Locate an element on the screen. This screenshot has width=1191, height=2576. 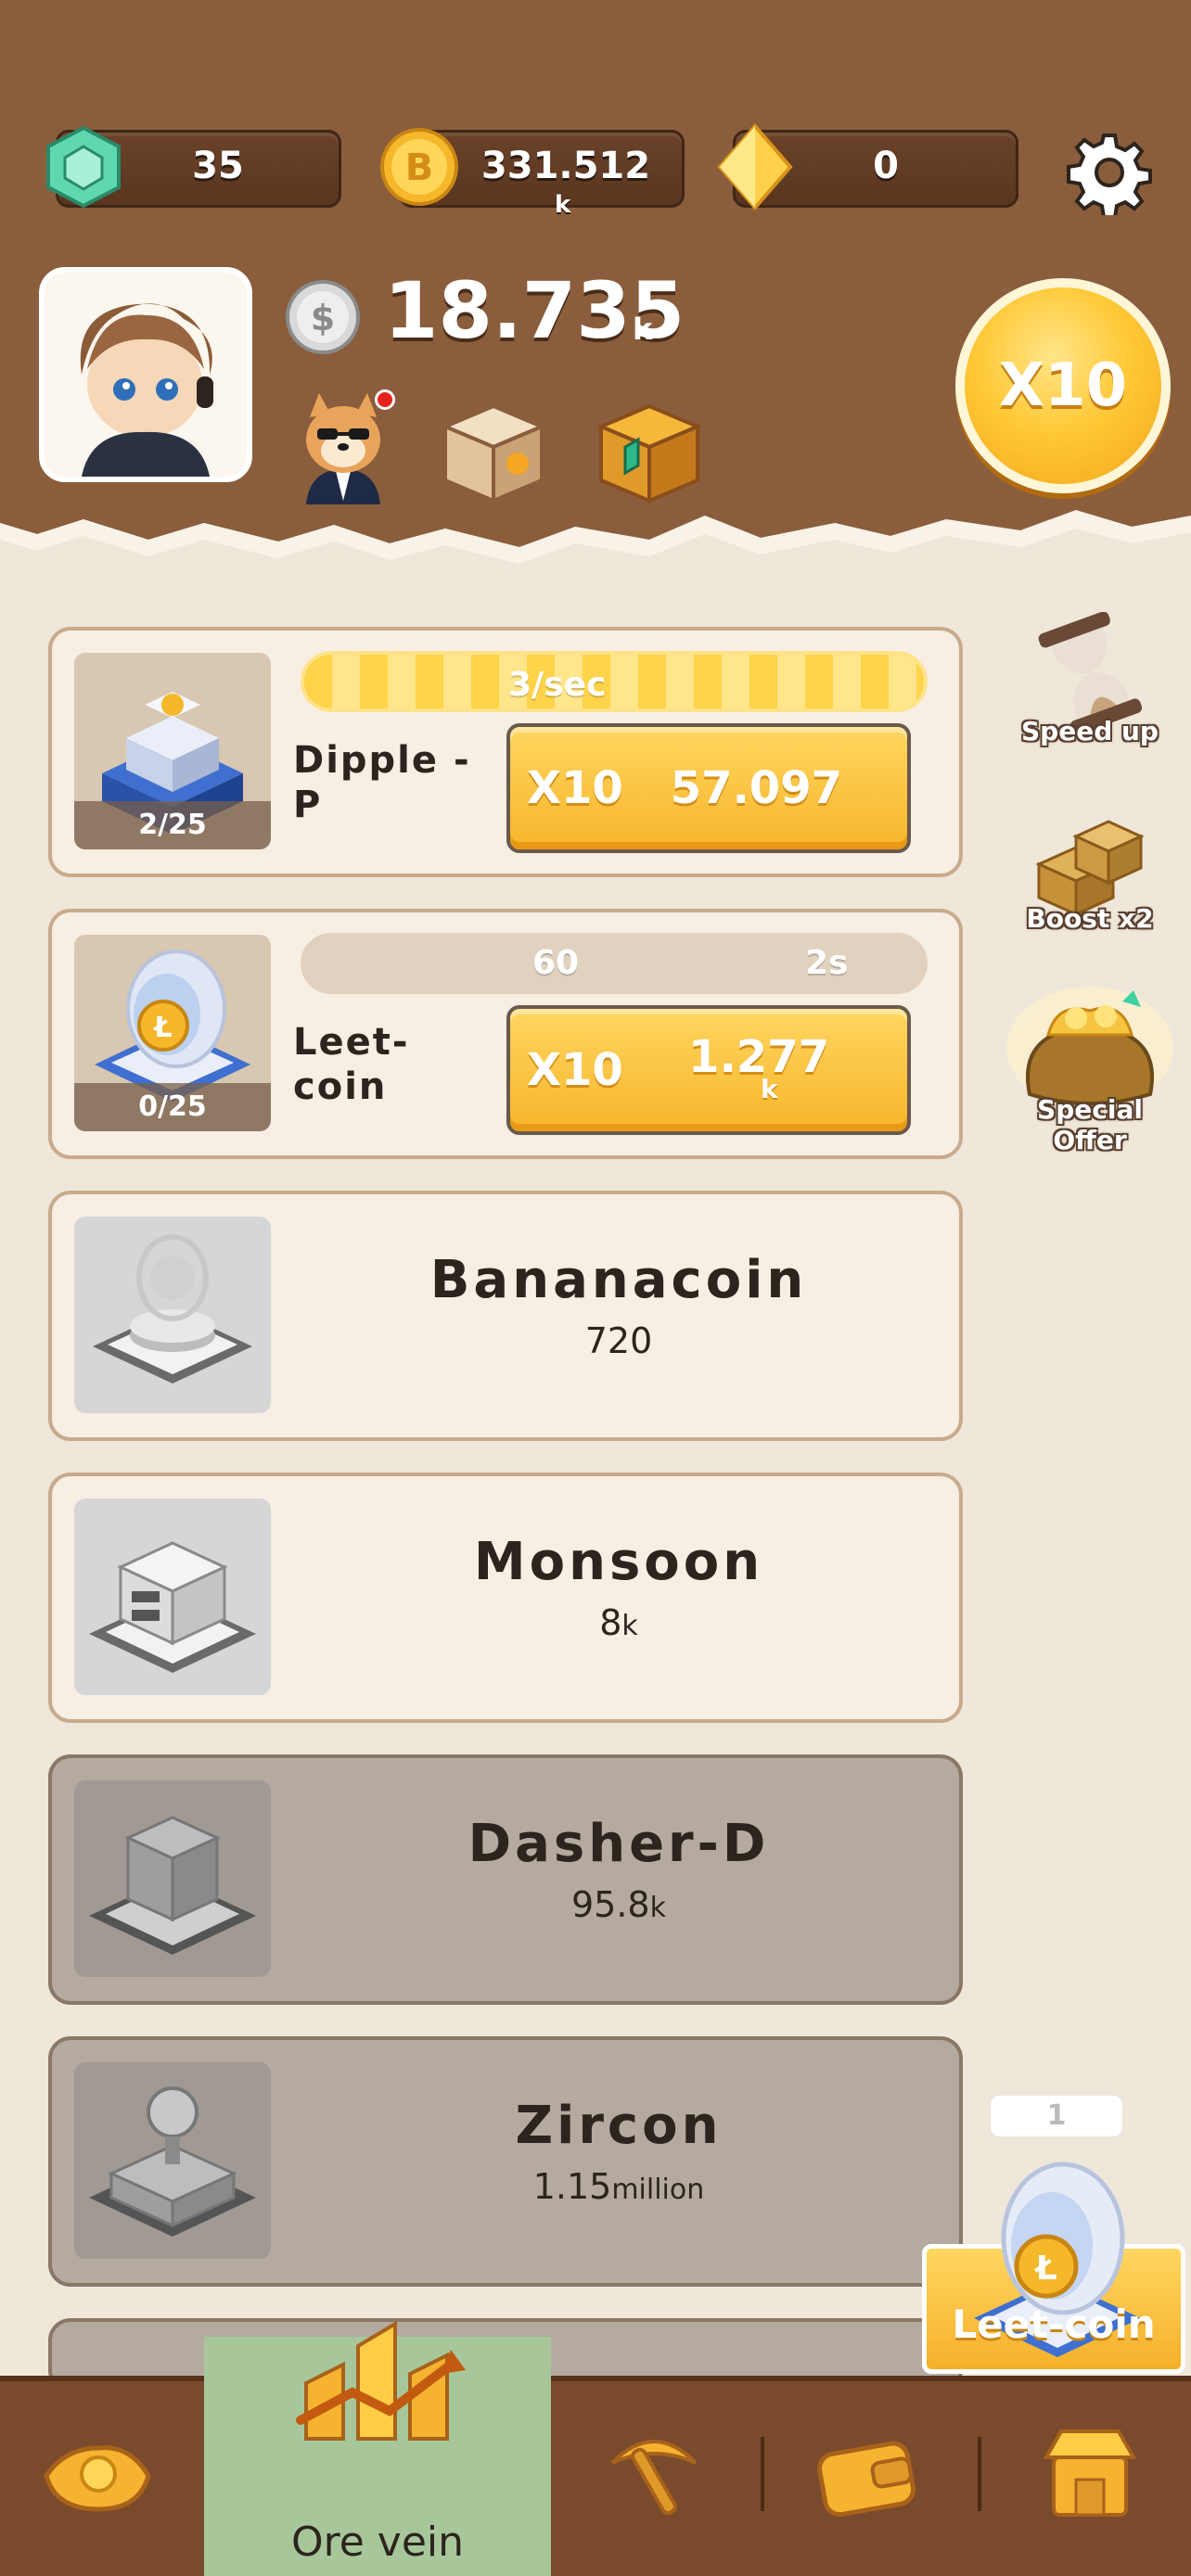
speed-up-button: Speed up is located at coordinates (1090, 685).